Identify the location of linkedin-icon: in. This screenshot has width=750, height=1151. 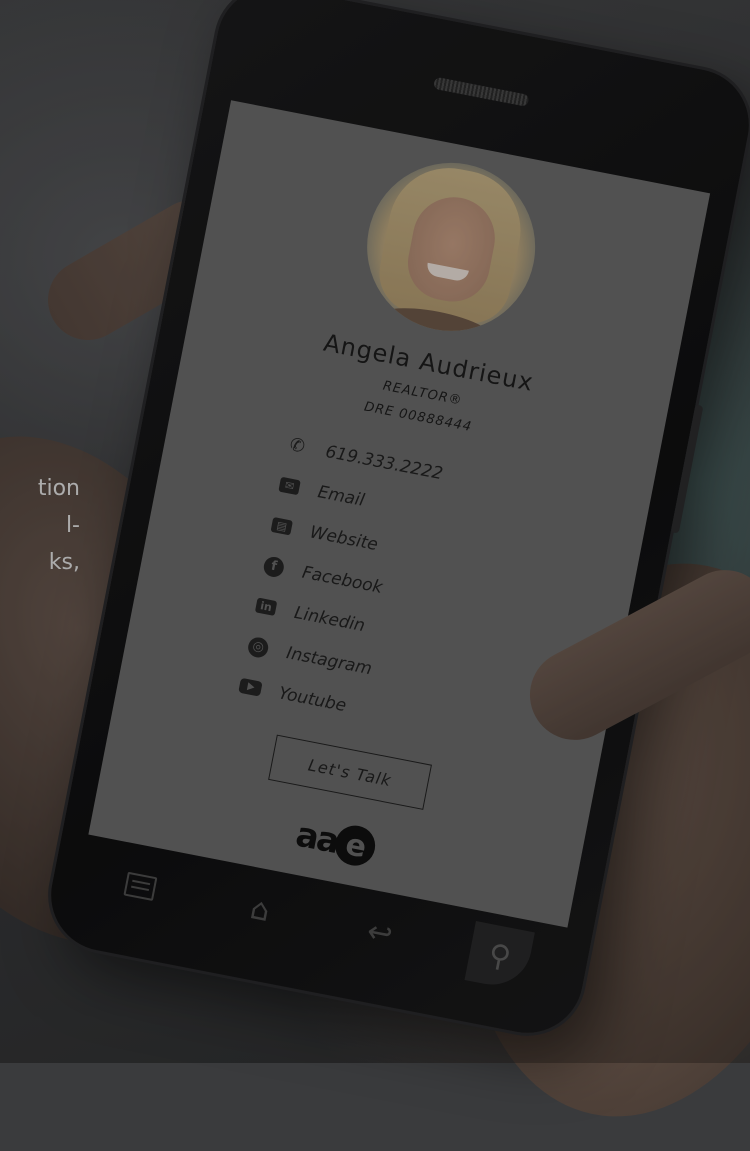
(266, 606).